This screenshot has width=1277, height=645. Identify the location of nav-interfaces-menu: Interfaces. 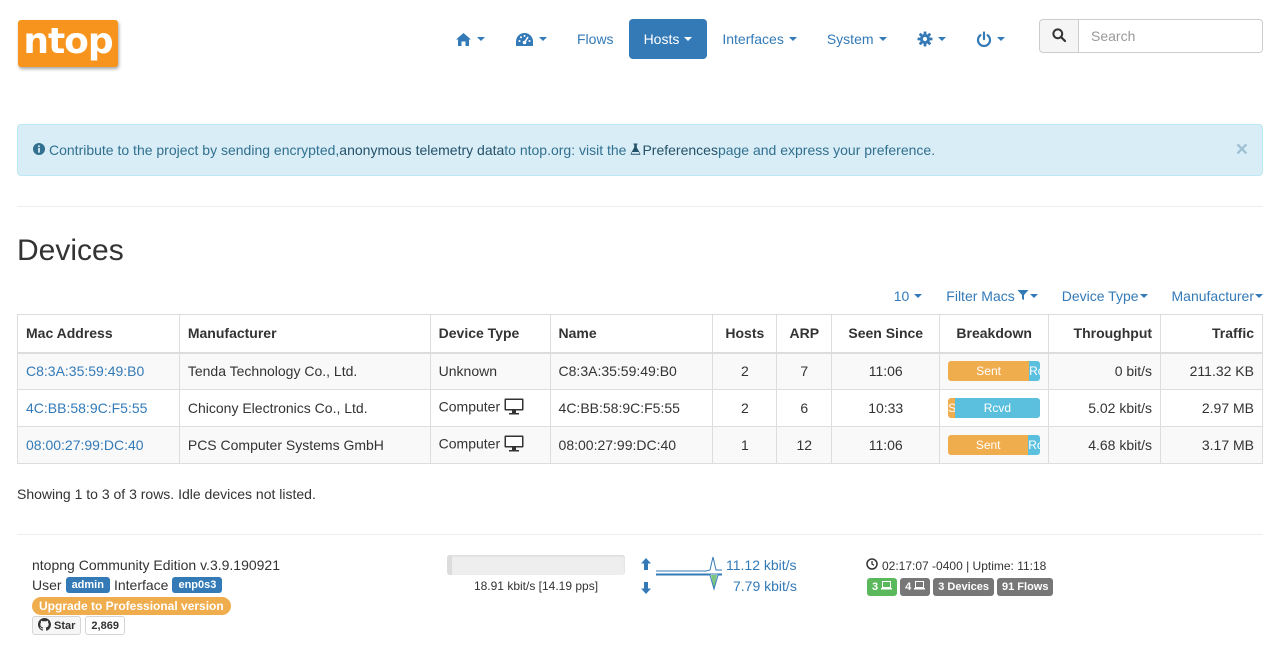
(759, 39).